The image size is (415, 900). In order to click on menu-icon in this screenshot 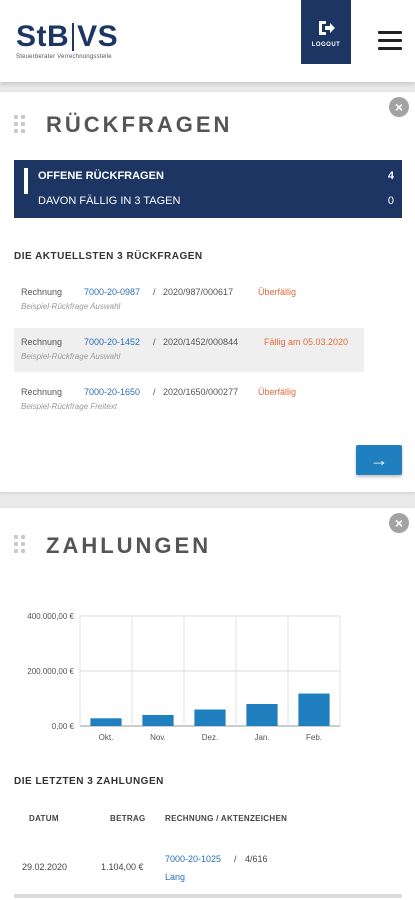, I will do `click(390, 41)`.